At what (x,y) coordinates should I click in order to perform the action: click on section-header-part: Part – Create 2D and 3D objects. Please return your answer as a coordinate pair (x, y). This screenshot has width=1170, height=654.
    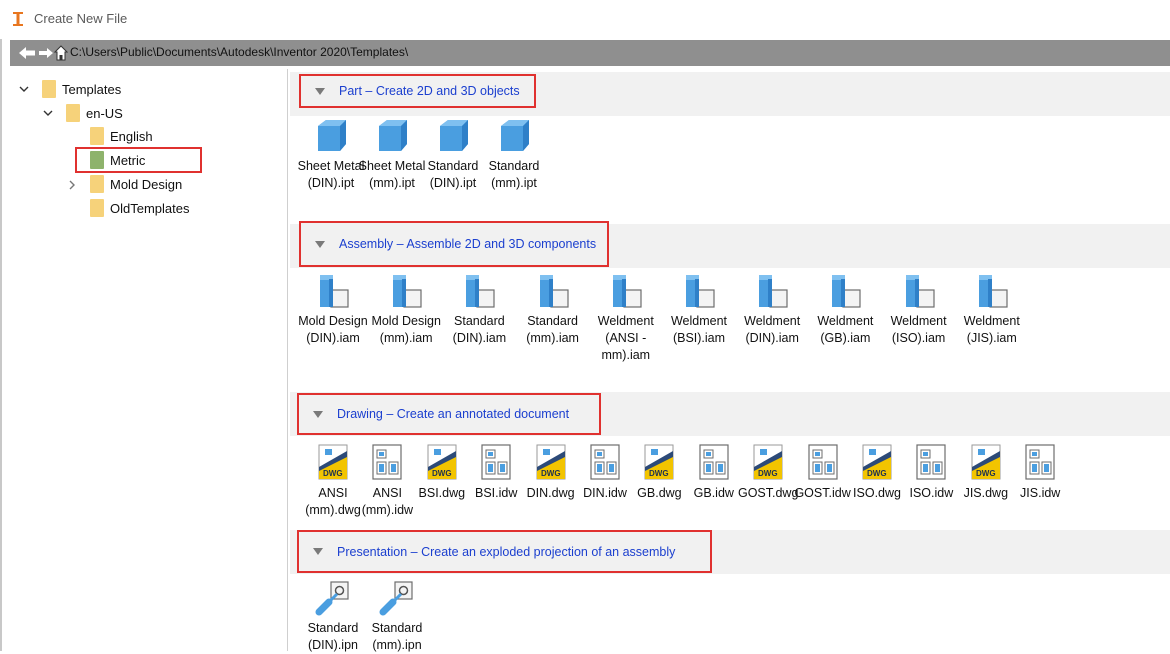
    Looking at the image, I should click on (417, 91).